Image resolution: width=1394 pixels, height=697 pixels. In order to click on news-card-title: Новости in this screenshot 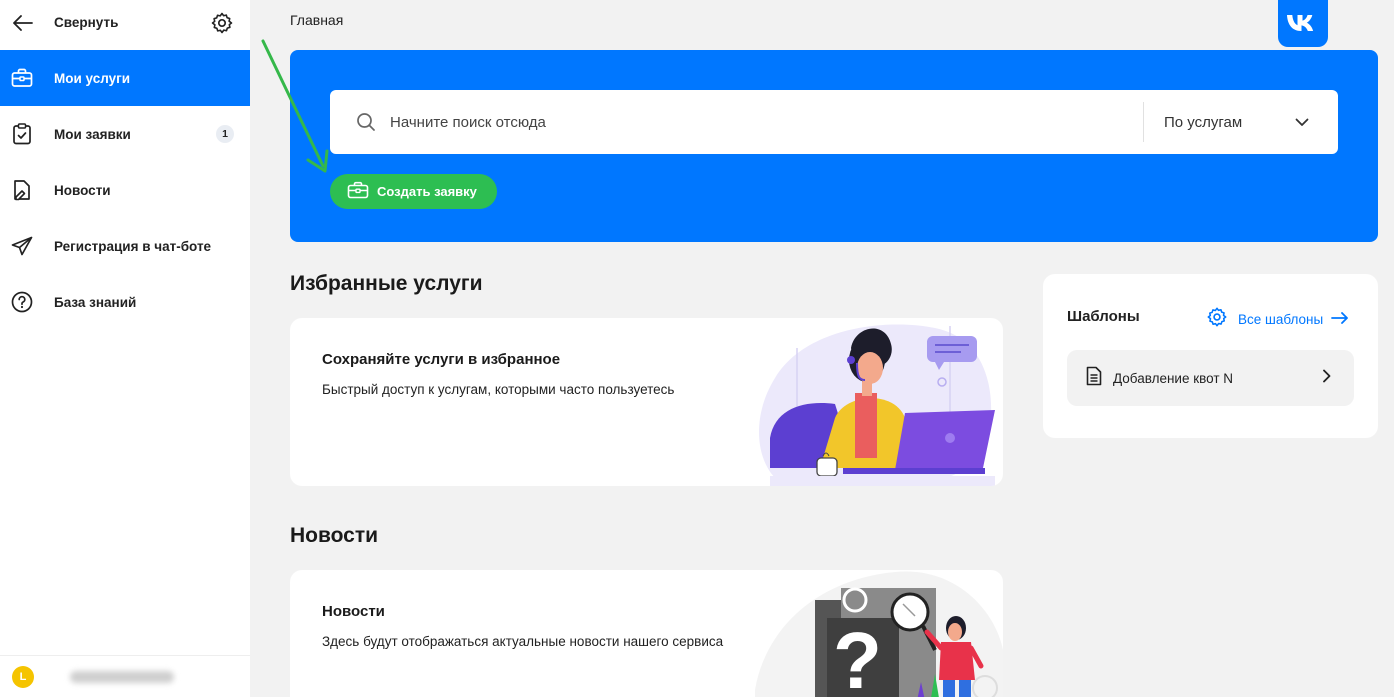, I will do `click(353, 611)`.